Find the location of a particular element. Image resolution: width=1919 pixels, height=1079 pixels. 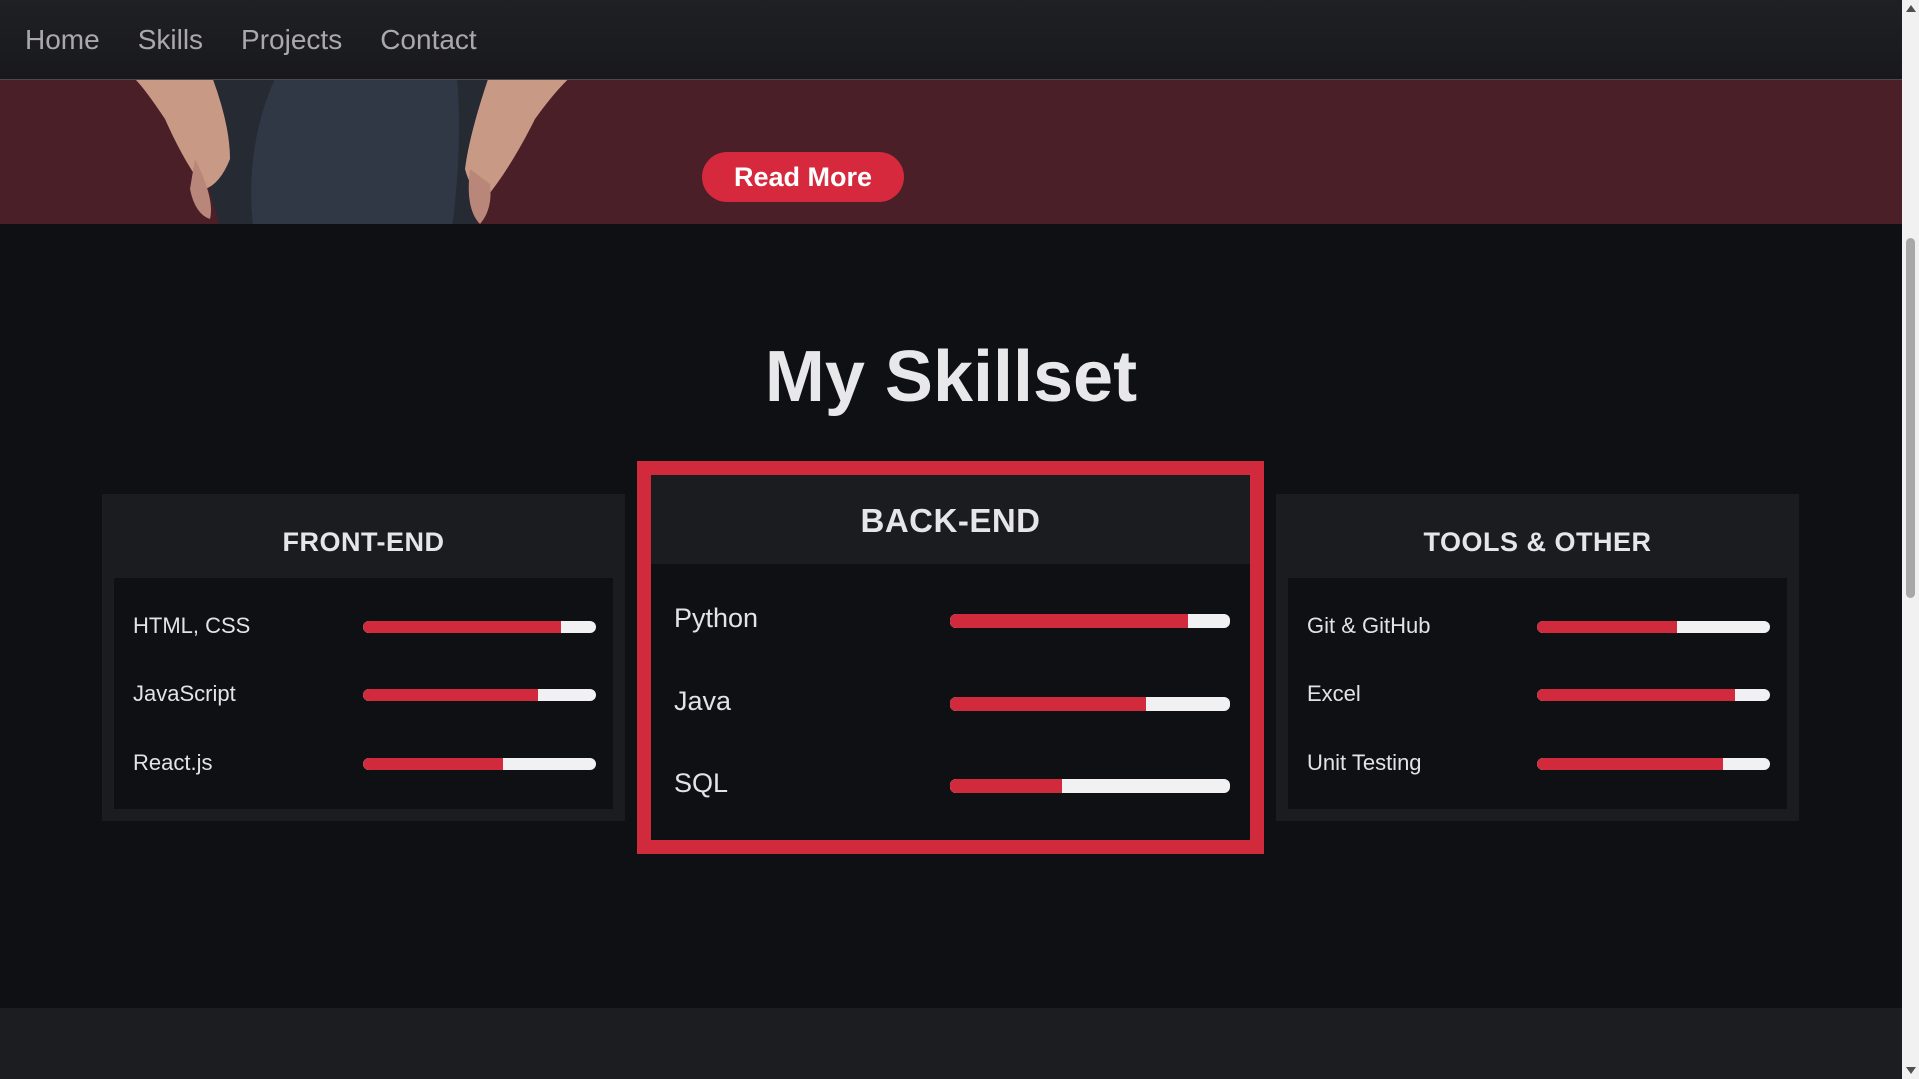

skill-list: Git & GitHub Excel Unit Testing is located at coordinates (1537, 693).